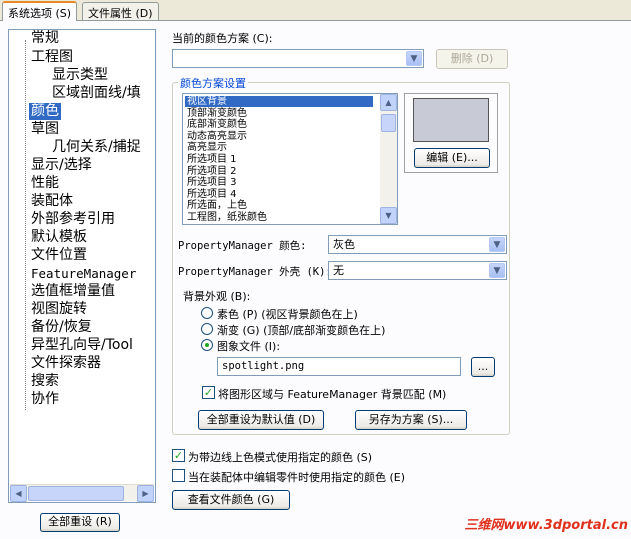 This screenshot has width=631, height=539. What do you see at coordinates (231, 500) in the screenshot?
I see `view-document-colors-button: 查看文件颜色 (G)` at bounding box center [231, 500].